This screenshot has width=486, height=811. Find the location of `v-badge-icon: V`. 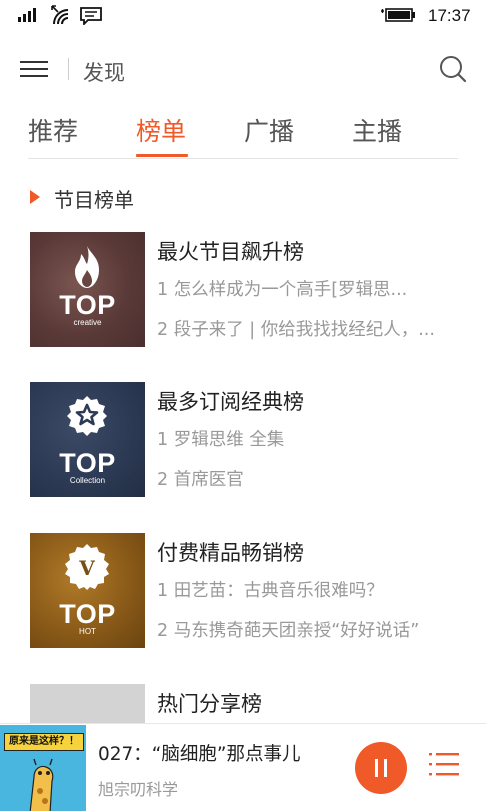

v-badge-icon: V is located at coordinates (87, 567).